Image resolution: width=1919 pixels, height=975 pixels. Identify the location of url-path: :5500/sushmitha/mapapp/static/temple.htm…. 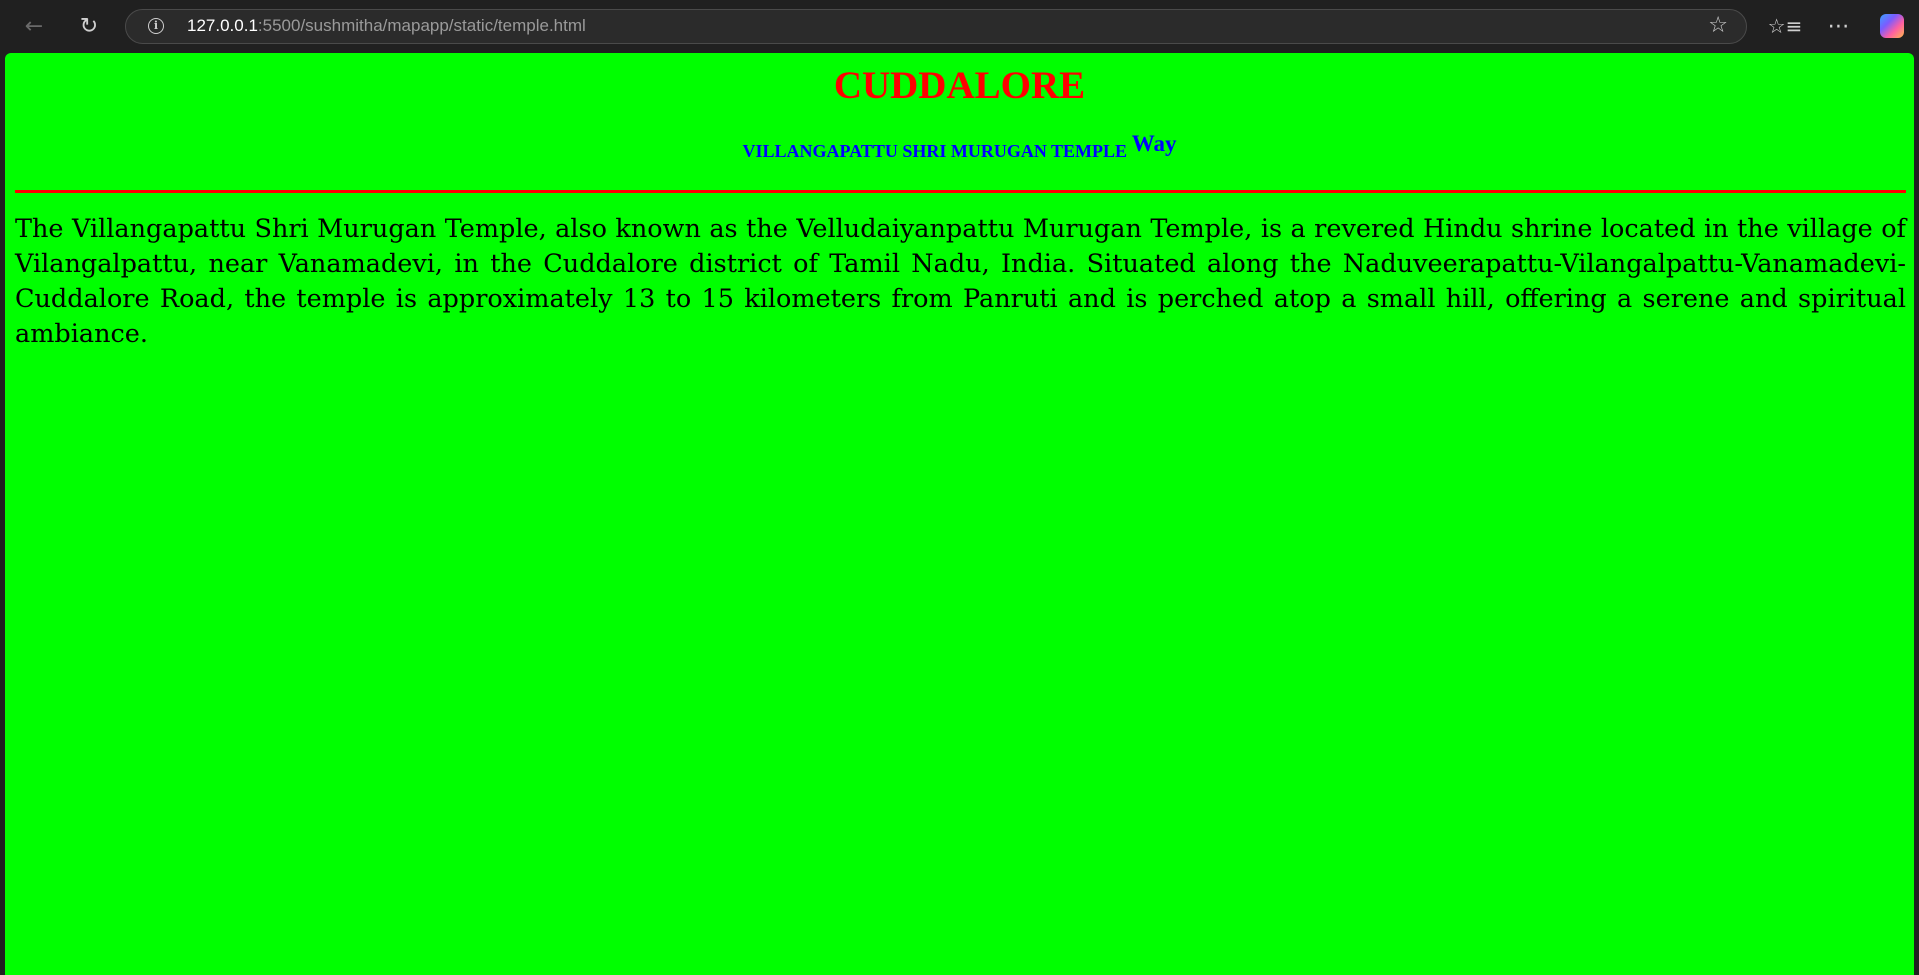
(421, 25).